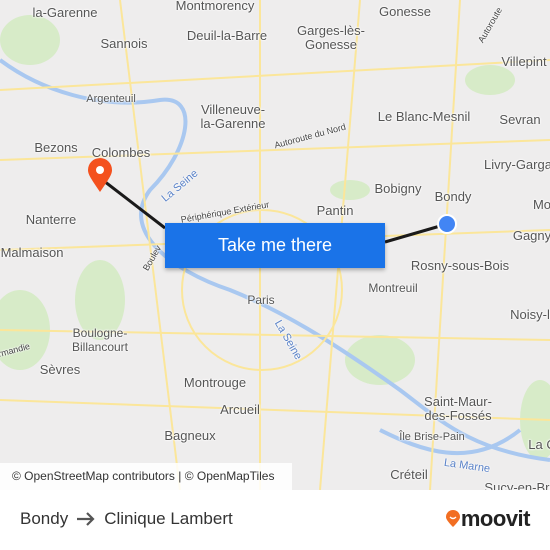 The width and height of the screenshot is (550, 550). What do you see at coordinates (393, 288) in the screenshot?
I see `map-label: Montreuil` at bounding box center [393, 288].